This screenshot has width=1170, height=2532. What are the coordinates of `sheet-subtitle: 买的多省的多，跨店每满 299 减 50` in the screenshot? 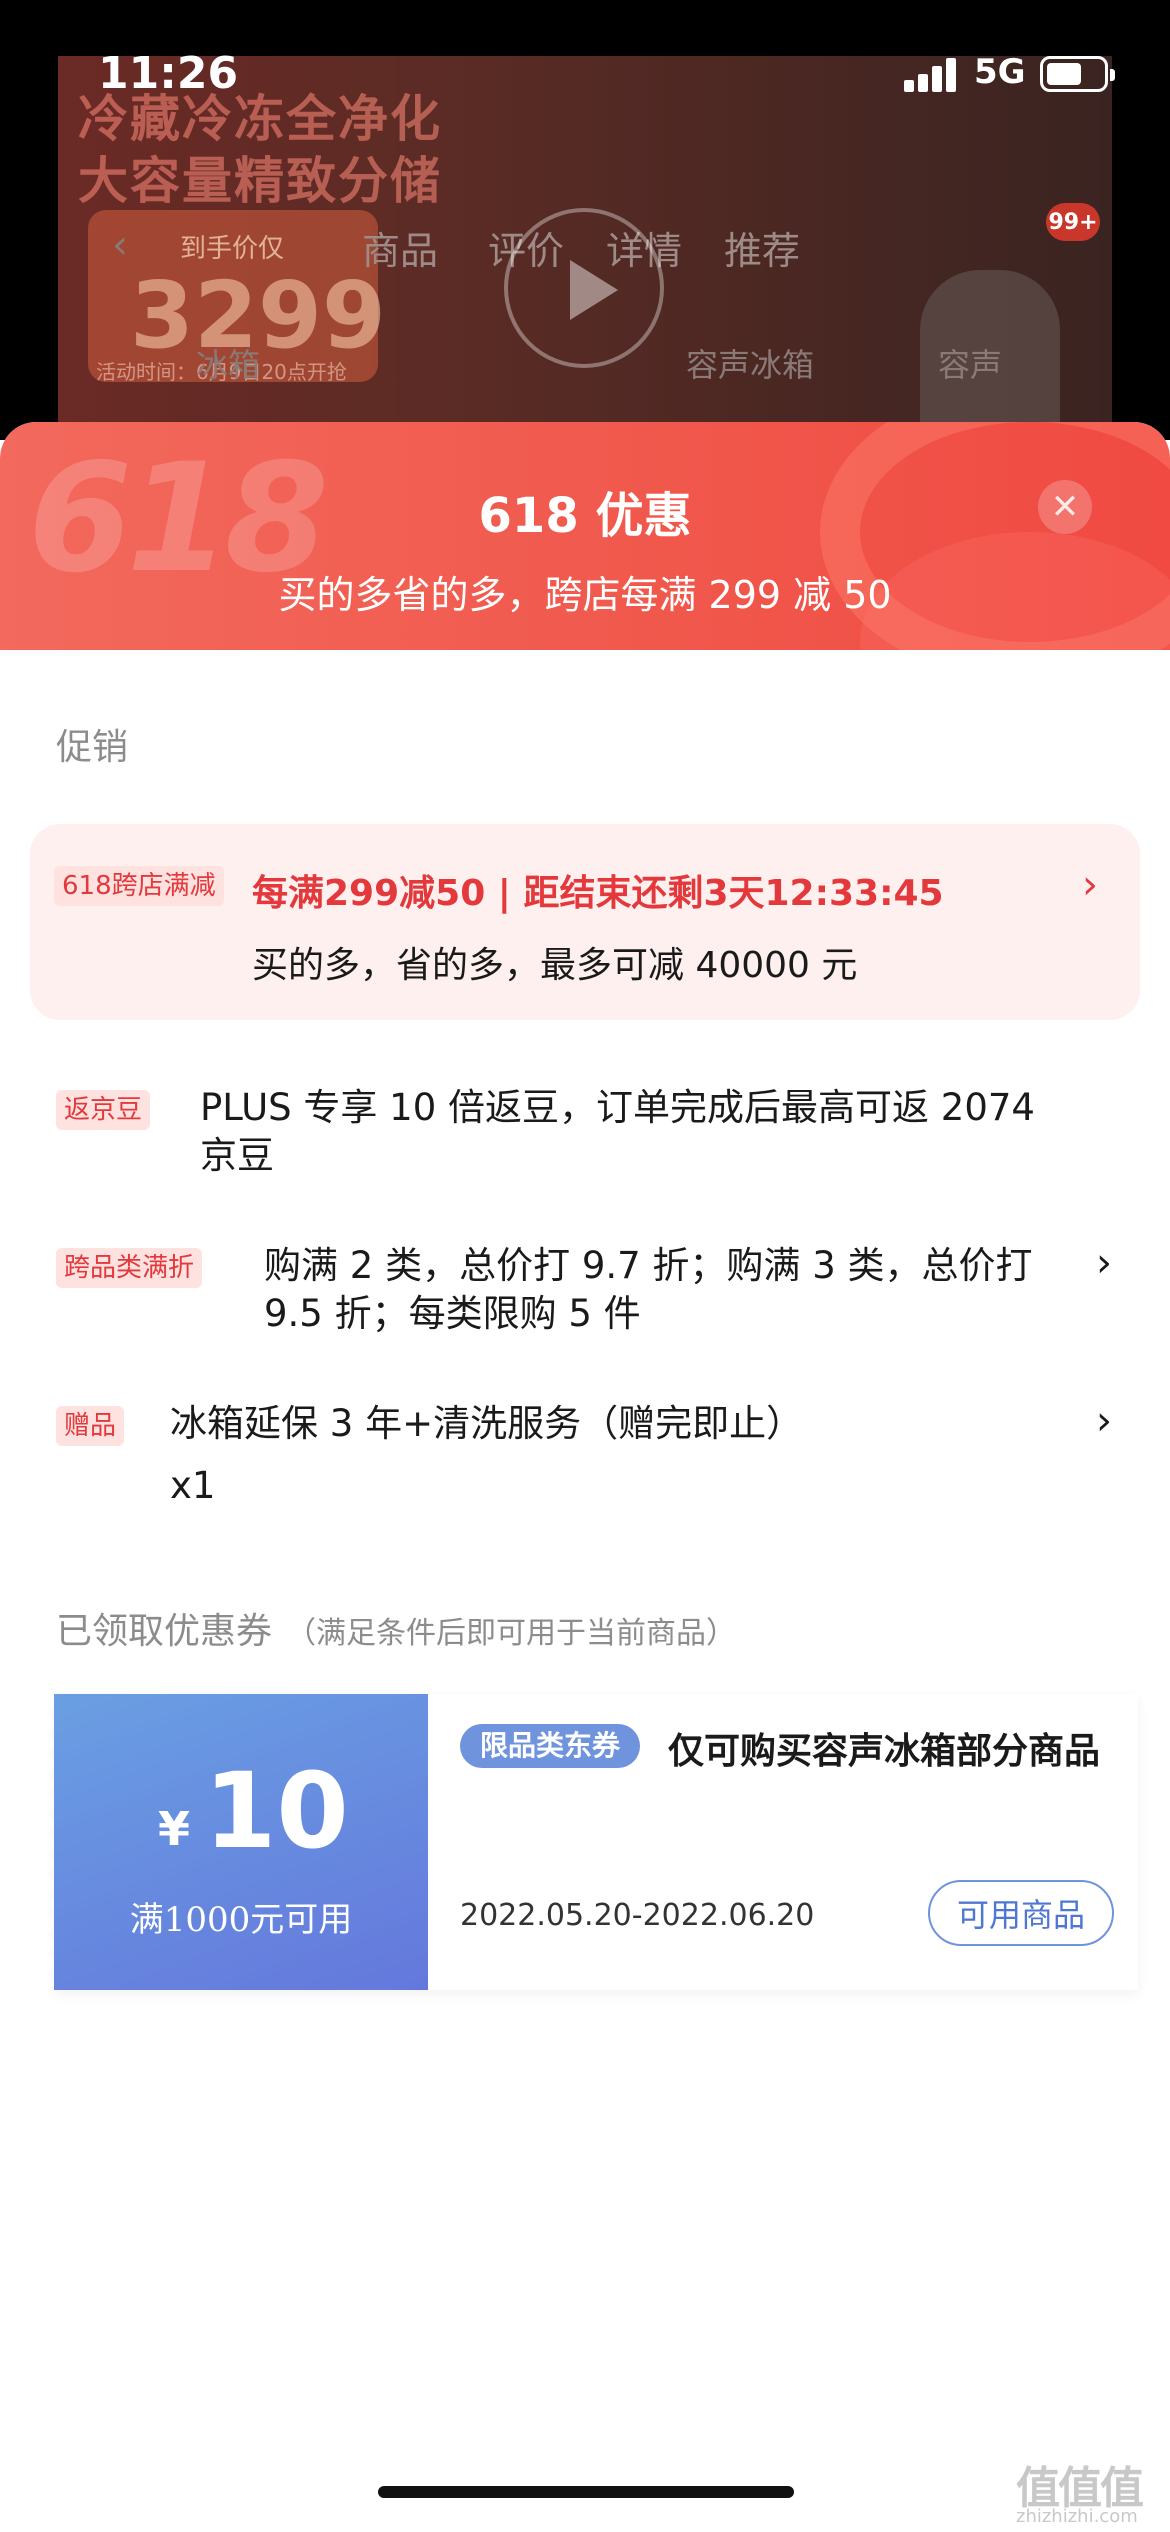 It's located at (585, 595).